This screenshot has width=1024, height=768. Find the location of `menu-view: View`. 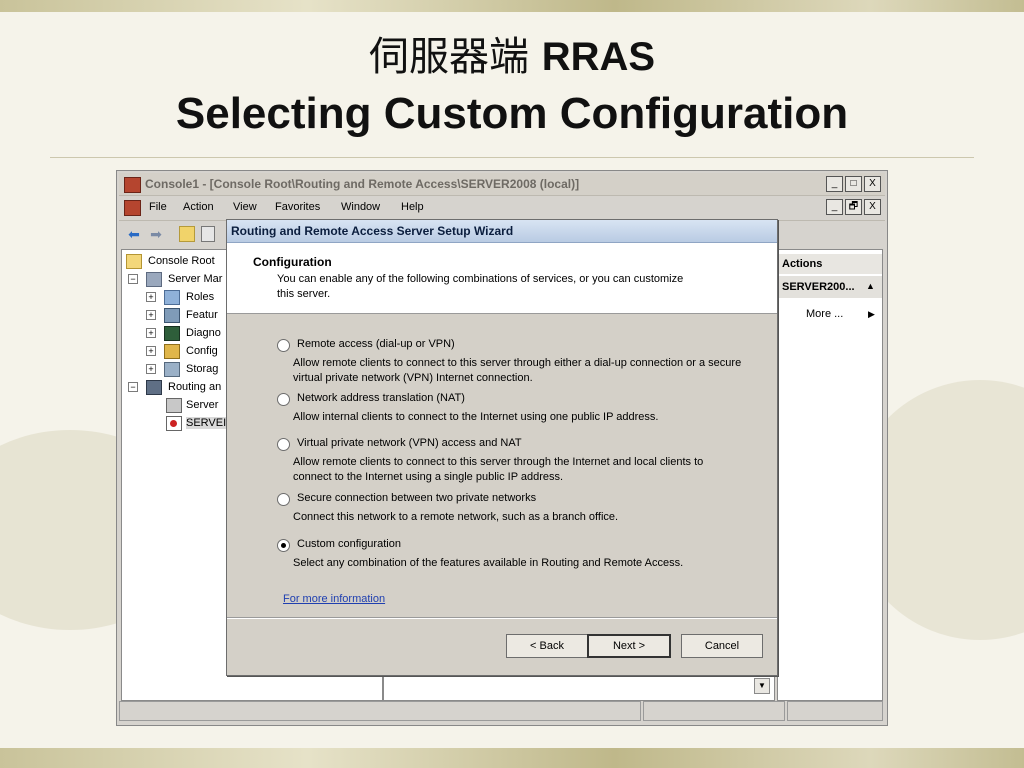

menu-view: View is located at coordinates (245, 207).